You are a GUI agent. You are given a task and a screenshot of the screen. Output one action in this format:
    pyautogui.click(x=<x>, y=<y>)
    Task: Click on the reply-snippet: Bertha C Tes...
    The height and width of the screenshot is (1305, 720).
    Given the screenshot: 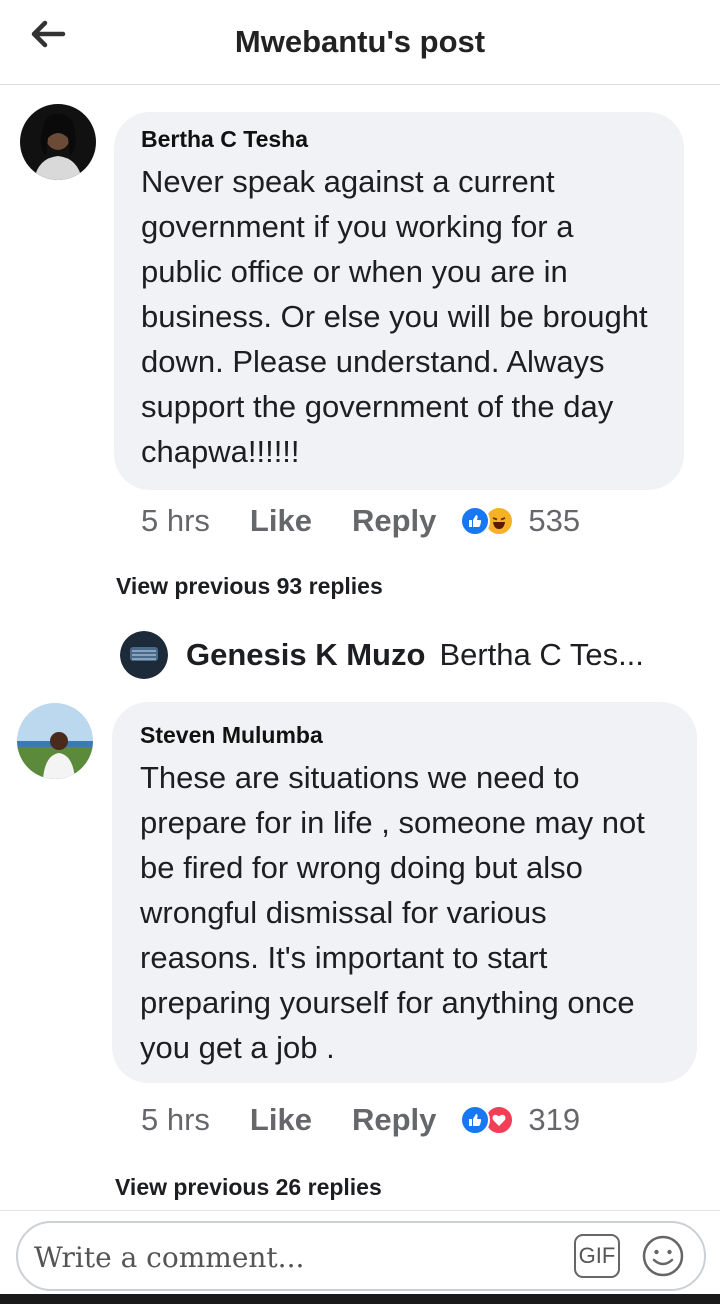 What is the action you would take?
    pyautogui.click(x=541, y=654)
    